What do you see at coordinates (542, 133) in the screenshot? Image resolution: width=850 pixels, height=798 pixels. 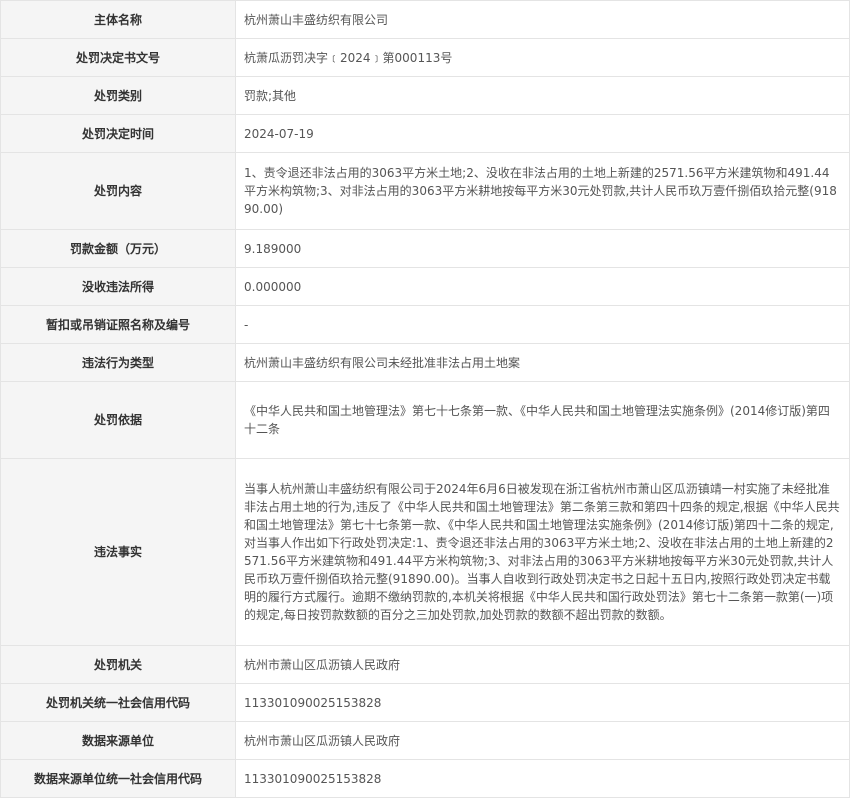 I see `row-value: 2024-07-19` at bounding box center [542, 133].